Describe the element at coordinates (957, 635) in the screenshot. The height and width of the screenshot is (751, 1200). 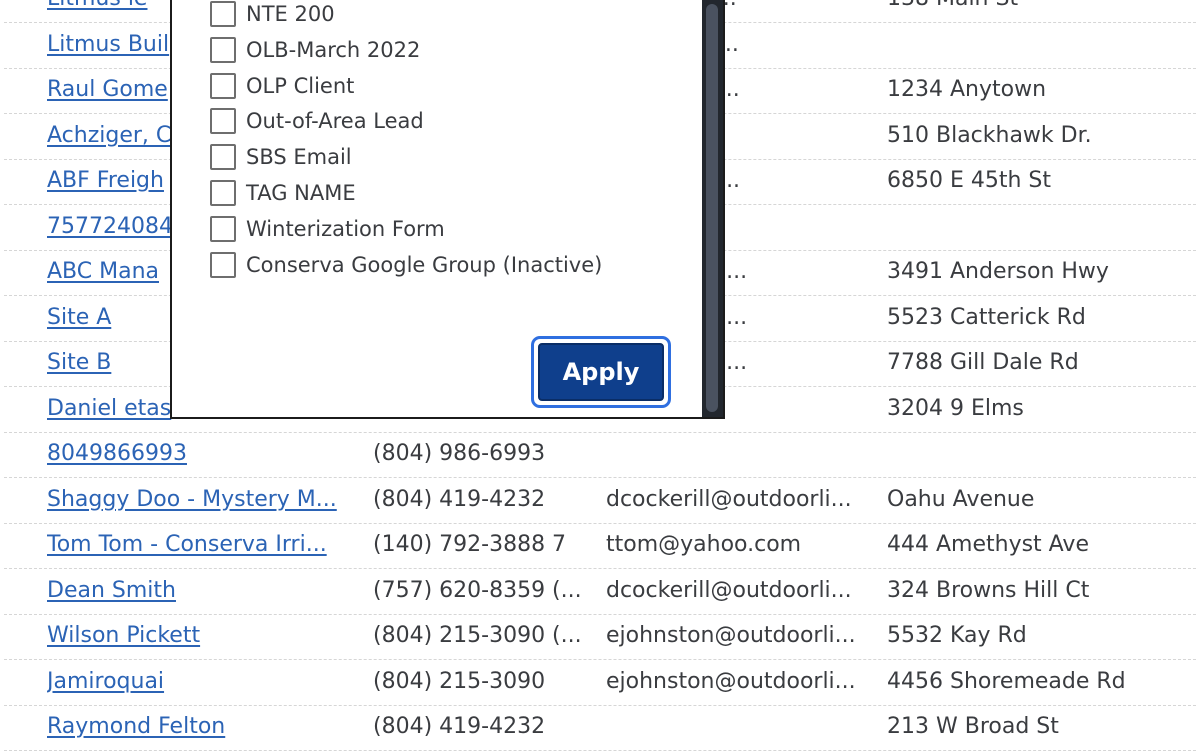
I see `contact-address: 5532 Kay Rd` at that location.